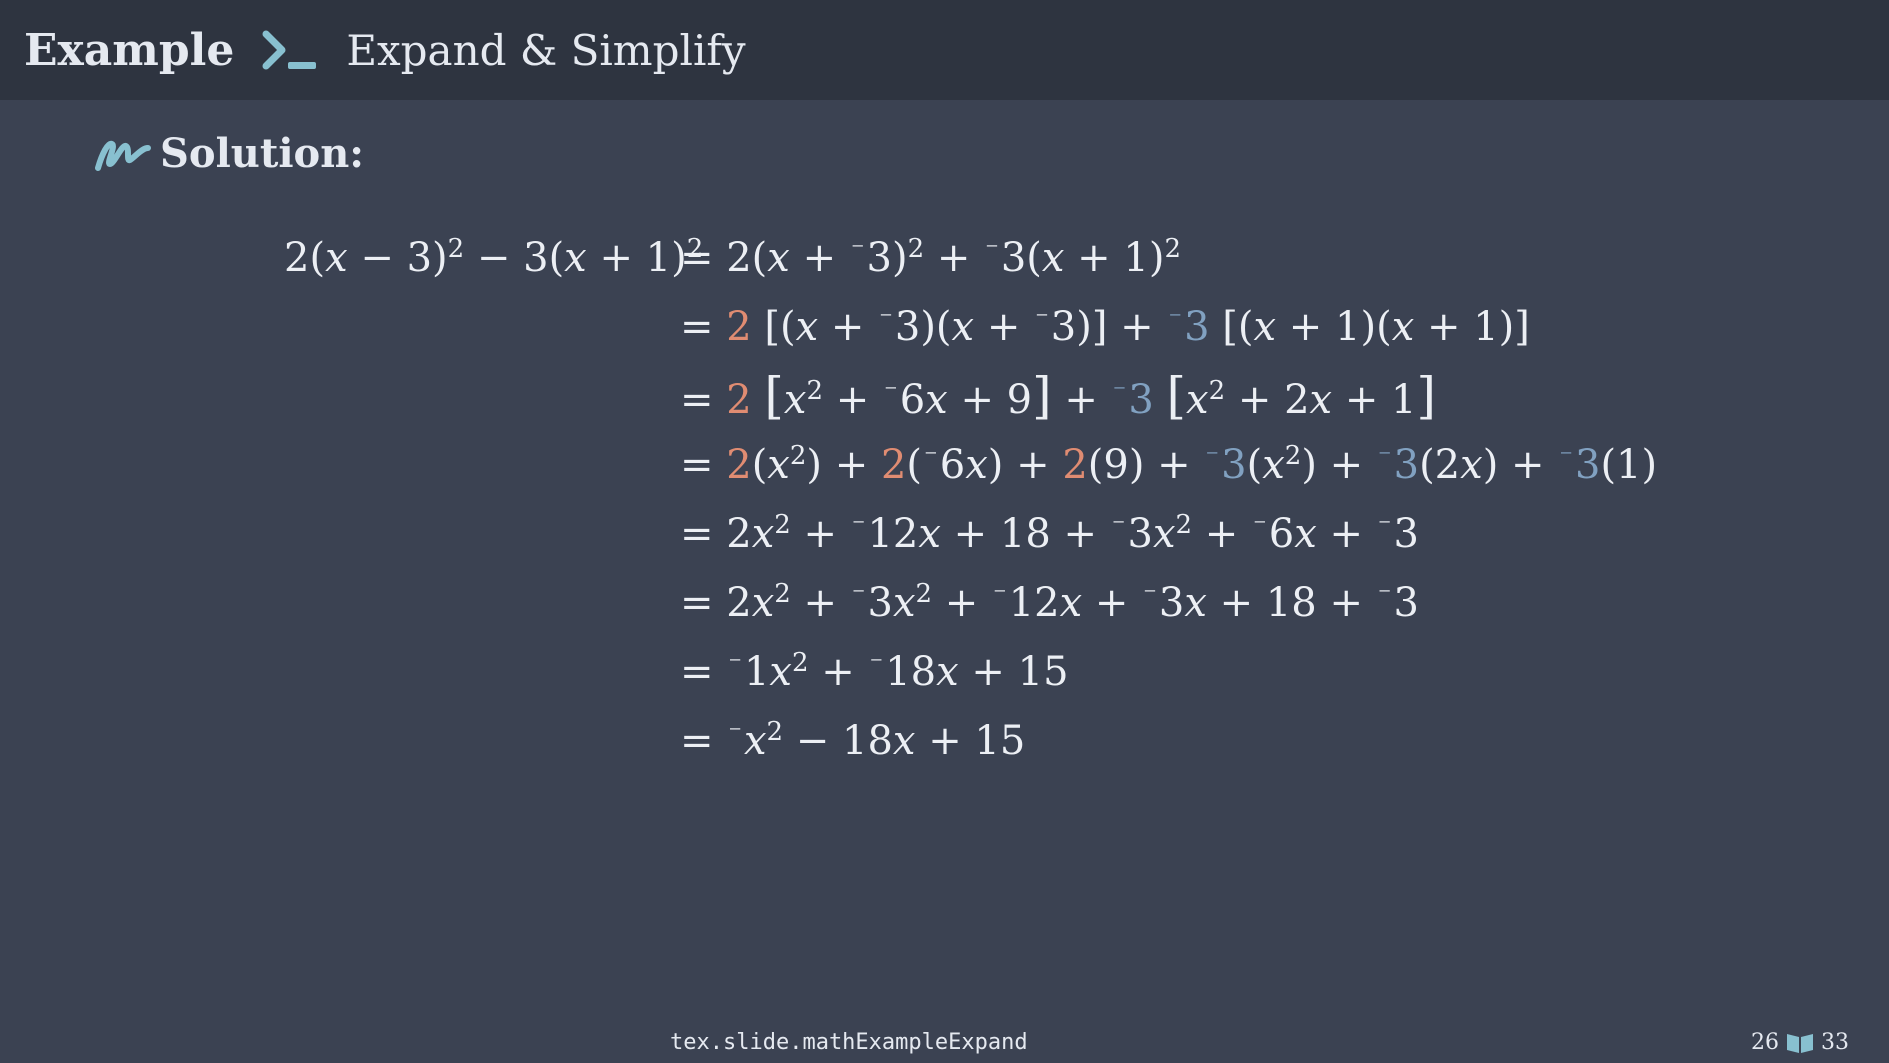 The width and height of the screenshot is (1889, 1063). I want to click on equation-lhs: 2(x − 3)2 − 3(x + 1)2, so click(494, 257).